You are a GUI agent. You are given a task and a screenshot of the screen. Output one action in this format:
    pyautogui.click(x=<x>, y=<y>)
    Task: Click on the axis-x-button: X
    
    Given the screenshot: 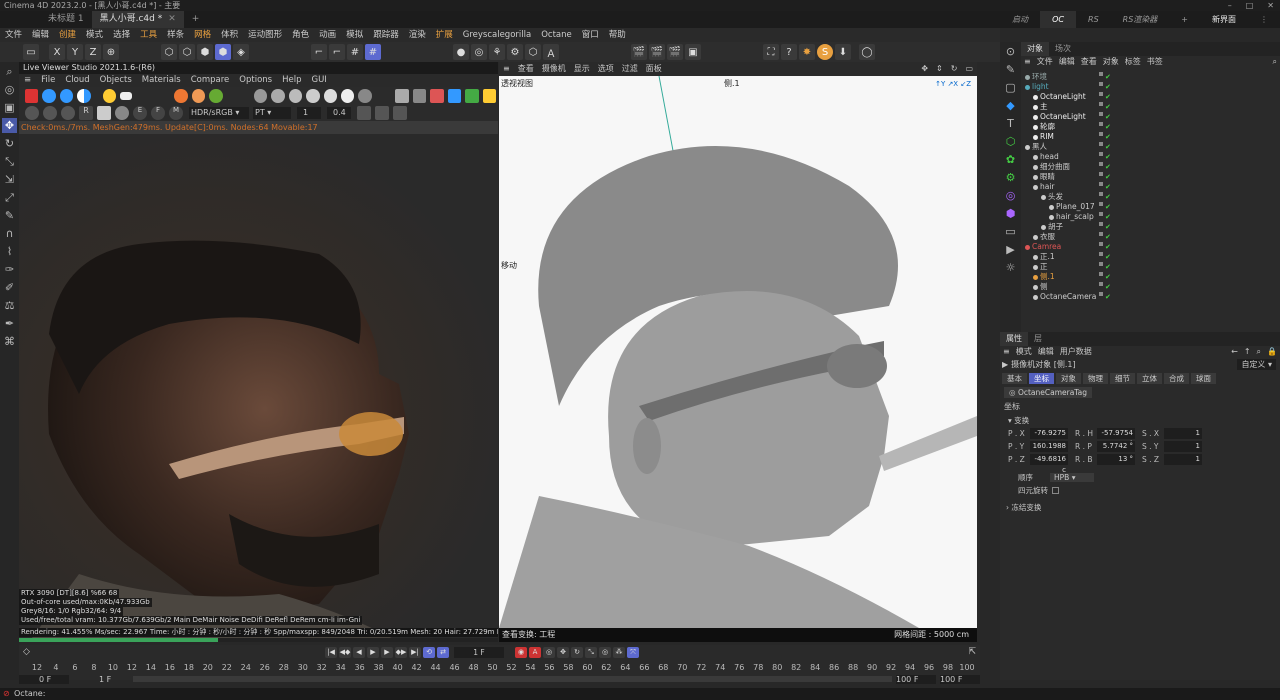 What is the action you would take?
    pyautogui.click(x=57, y=52)
    